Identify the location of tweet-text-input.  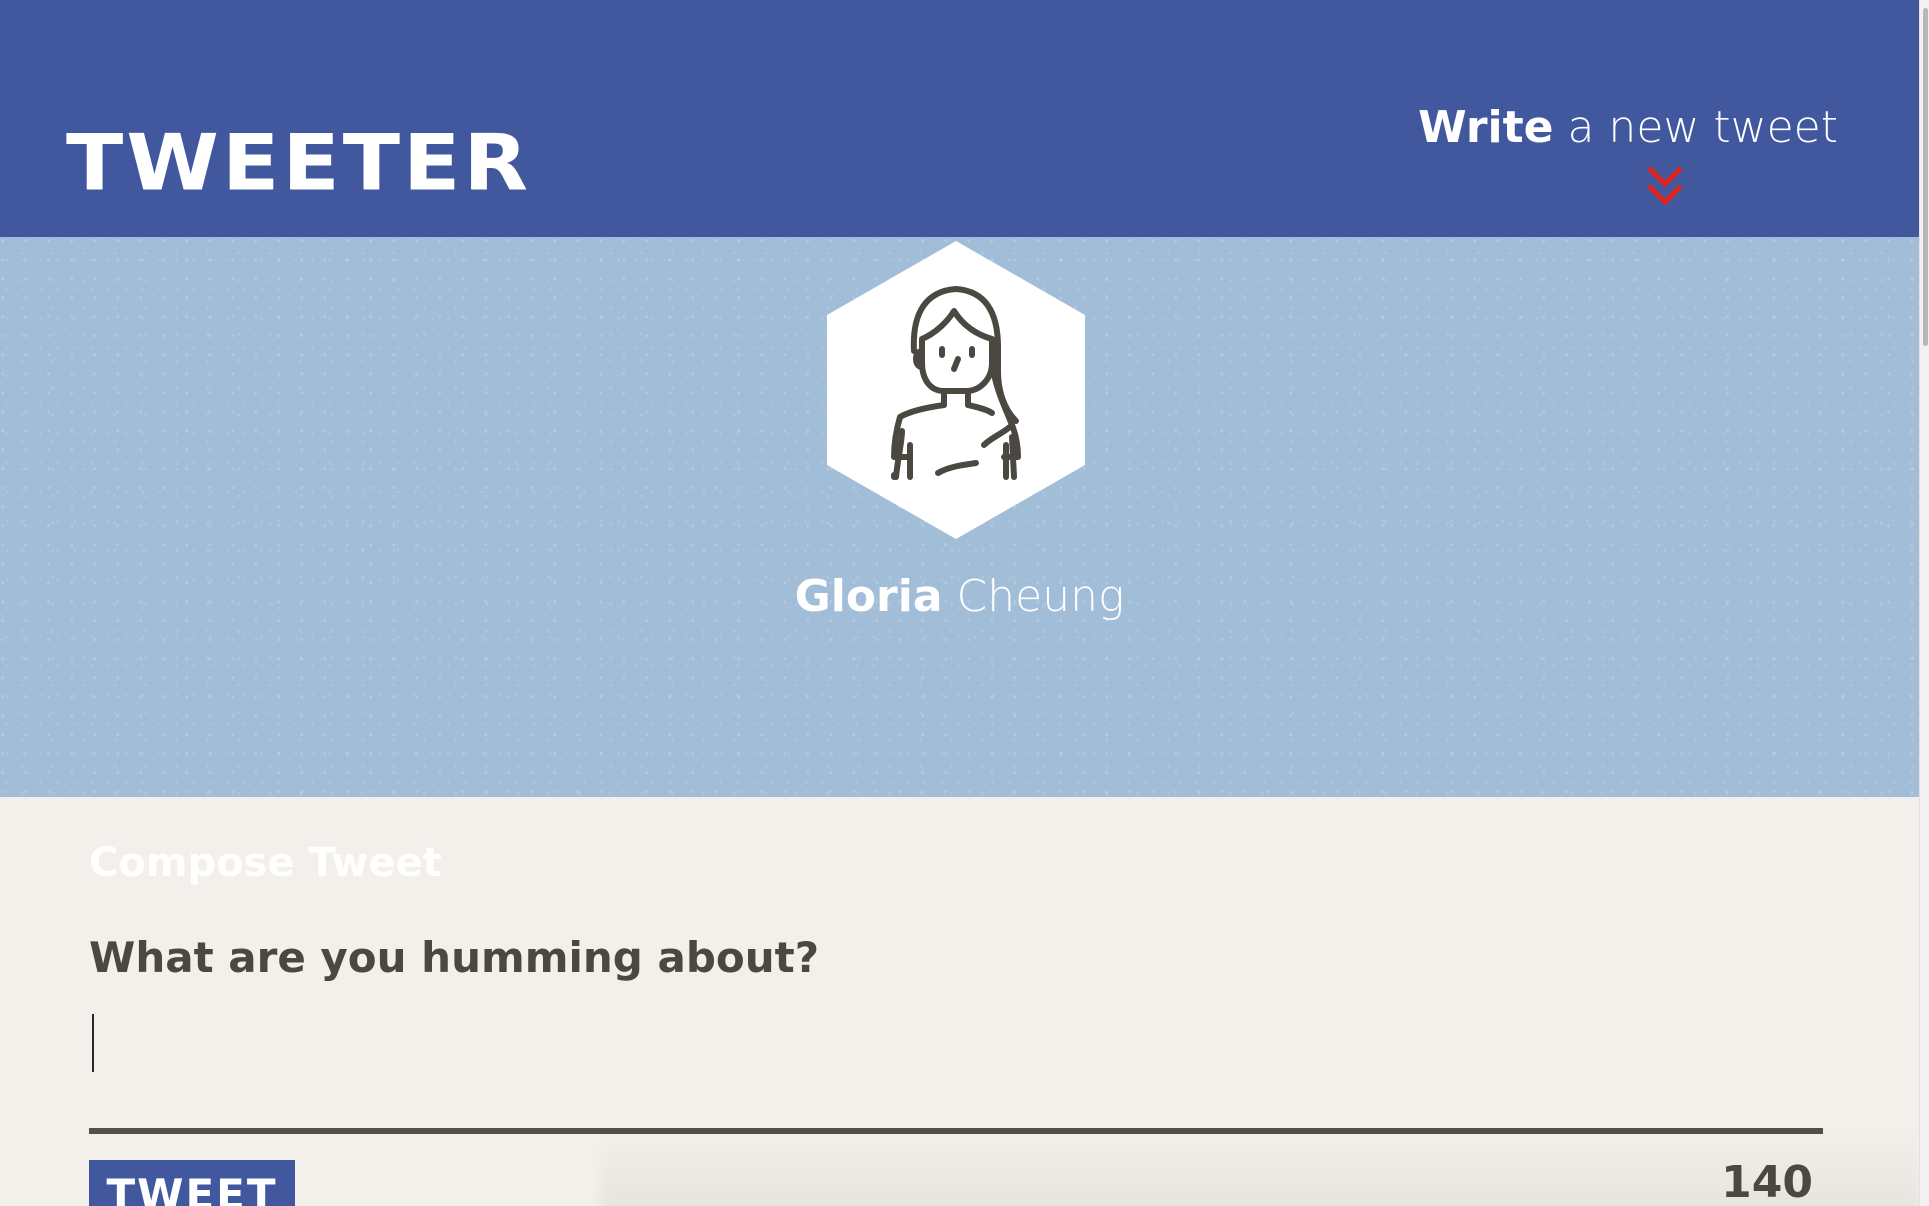
(956, 1062).